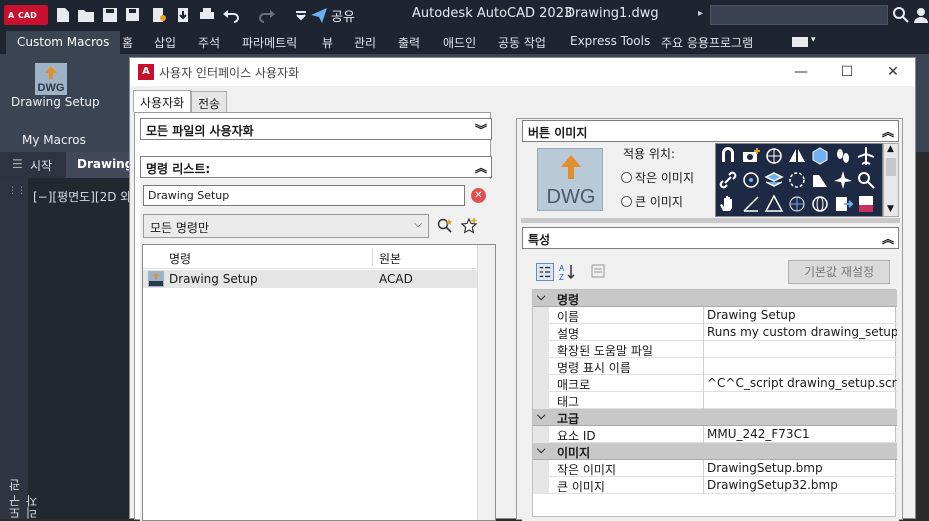  What do you see at coordinates (866, 156) in the screenshot?
I see `airplane-icon` at bounding box center [866, 156].